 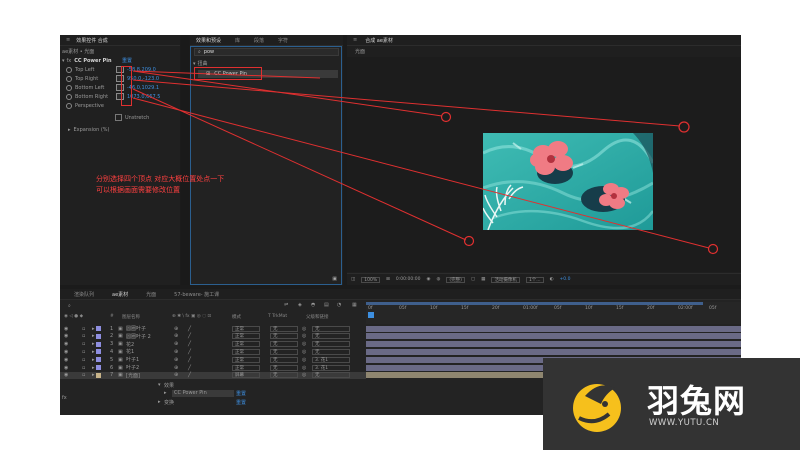 I want to click on magnification-icon: ◫, so click(x=353, y=279).